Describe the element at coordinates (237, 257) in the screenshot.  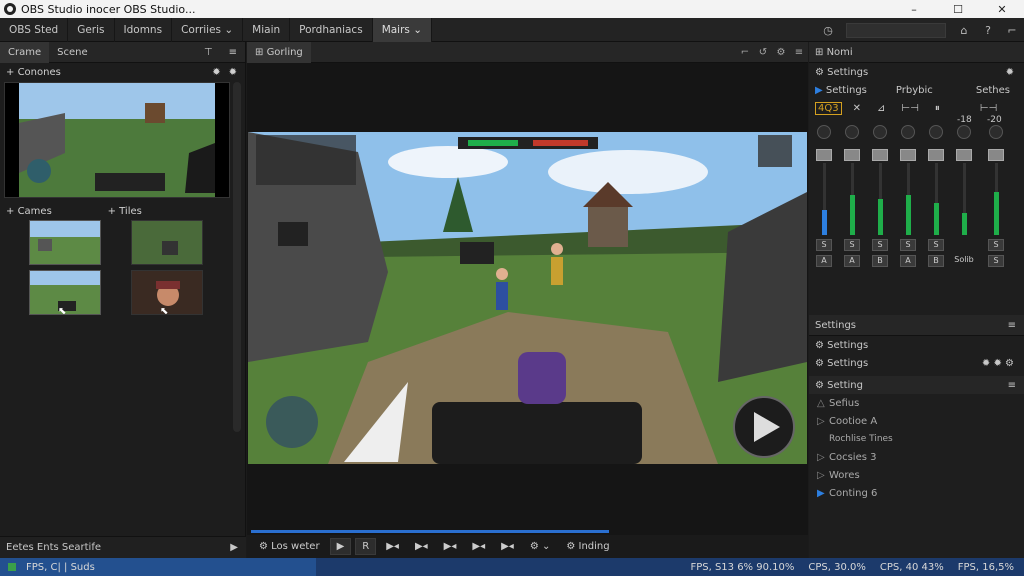
I see `left-scrollbar` at that location.